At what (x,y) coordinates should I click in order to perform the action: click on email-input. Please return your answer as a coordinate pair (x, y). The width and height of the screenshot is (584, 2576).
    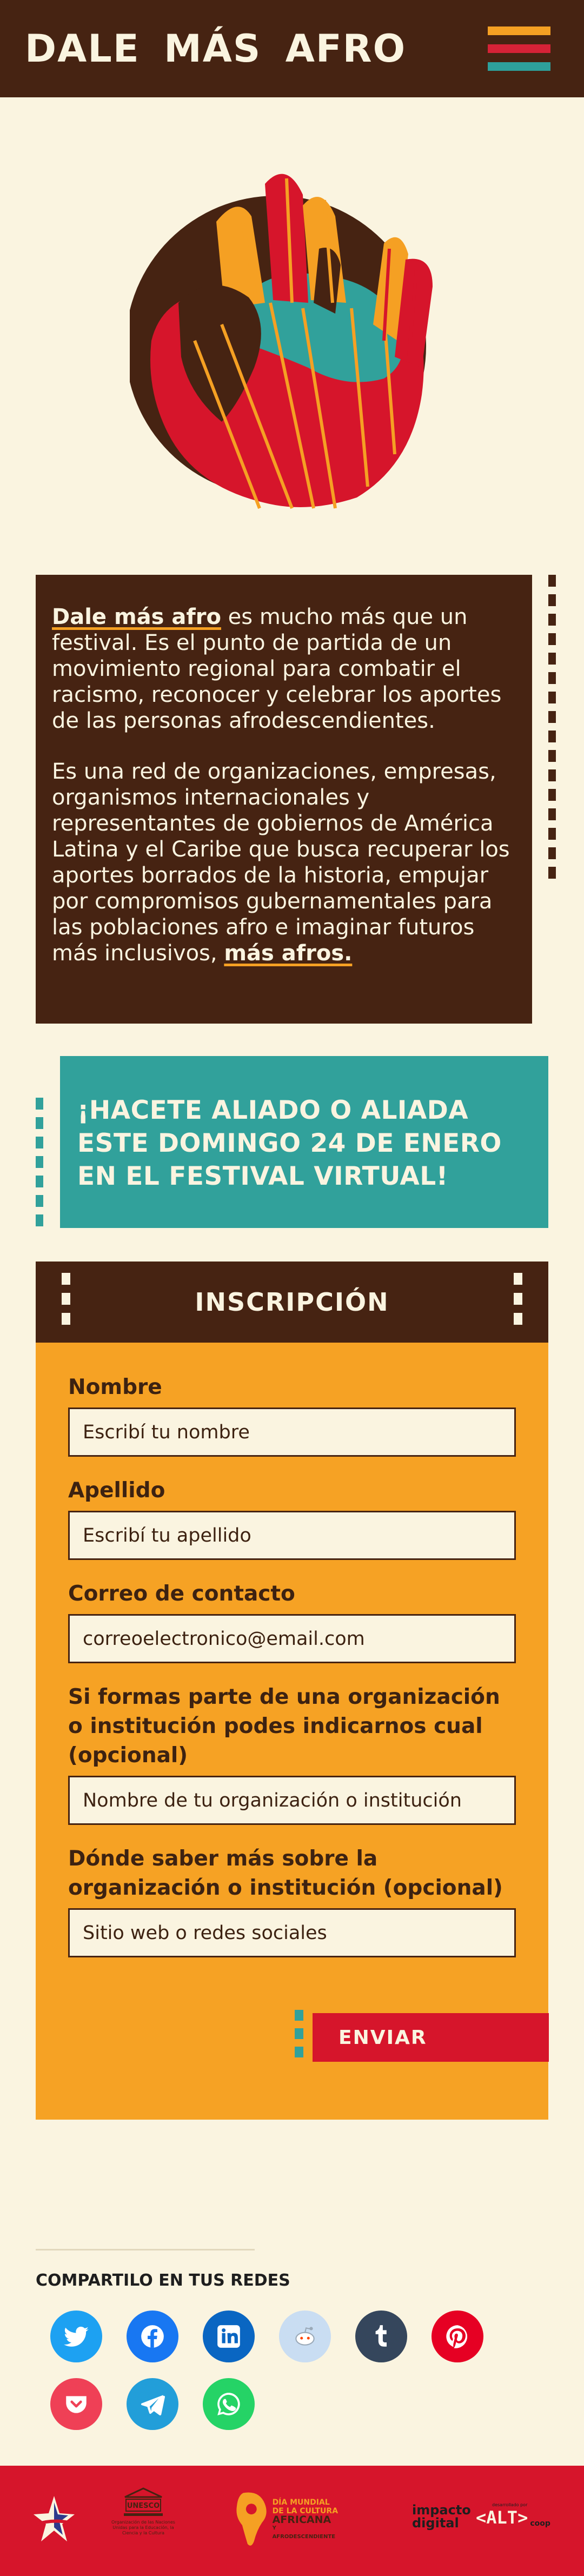
    Looking at the image, I should click on (292, 1638).